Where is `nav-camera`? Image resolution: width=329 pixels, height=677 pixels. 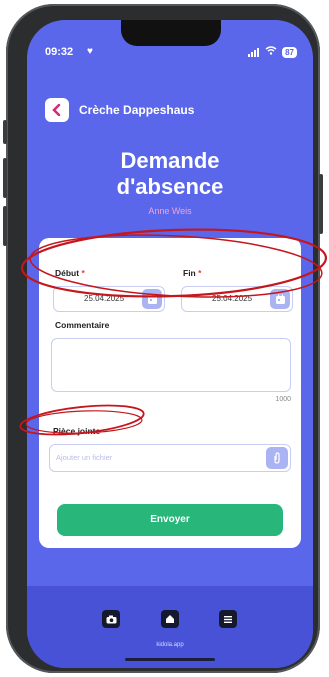
nav-camera is located at coordinates (111, 619).